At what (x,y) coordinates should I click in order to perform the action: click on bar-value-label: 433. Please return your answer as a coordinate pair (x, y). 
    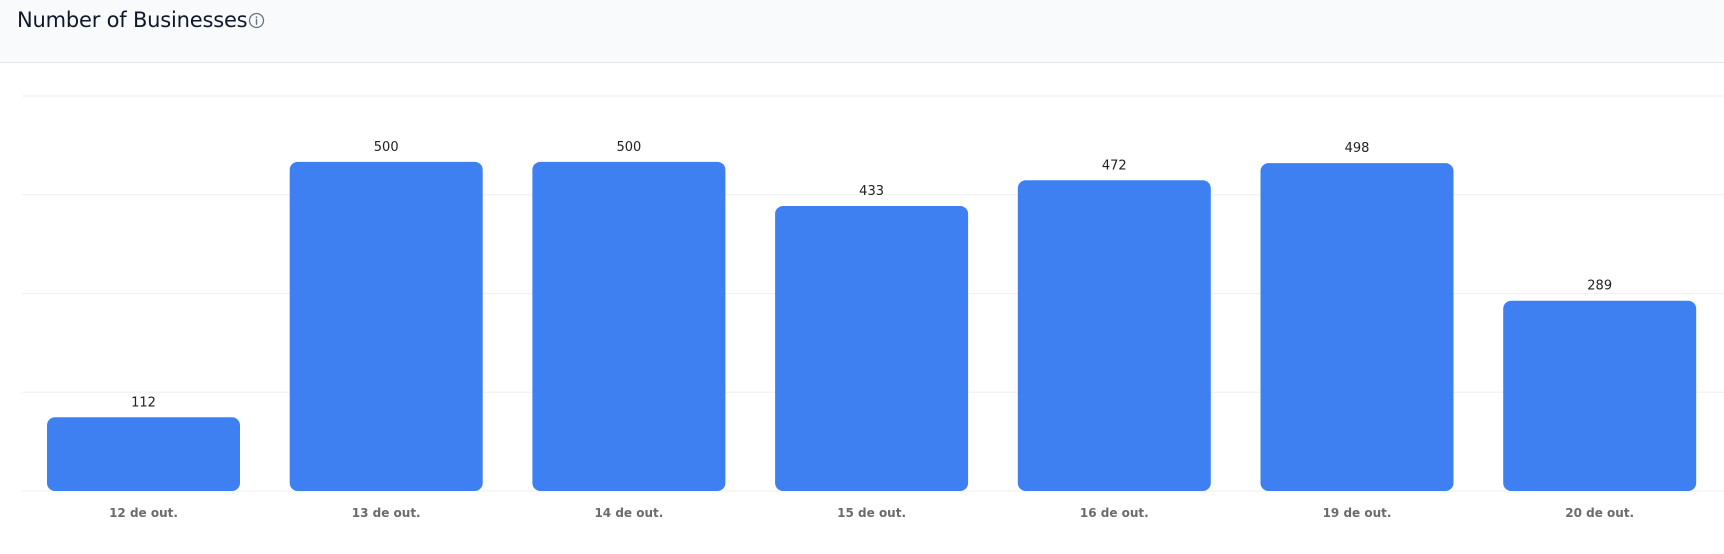
    Looking at the image, I should click on (871, 191).